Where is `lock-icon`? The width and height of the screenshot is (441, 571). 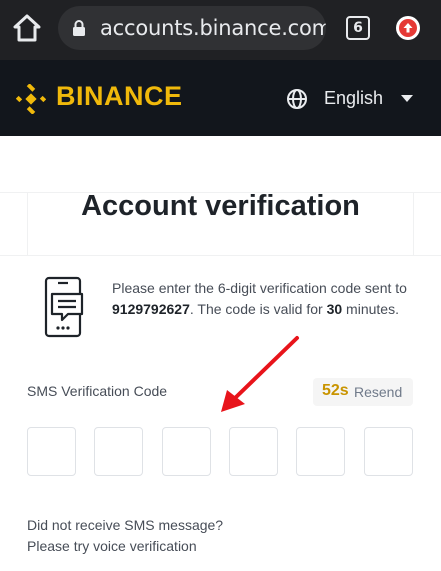
lock-icon is located at coordinates (79, 28).